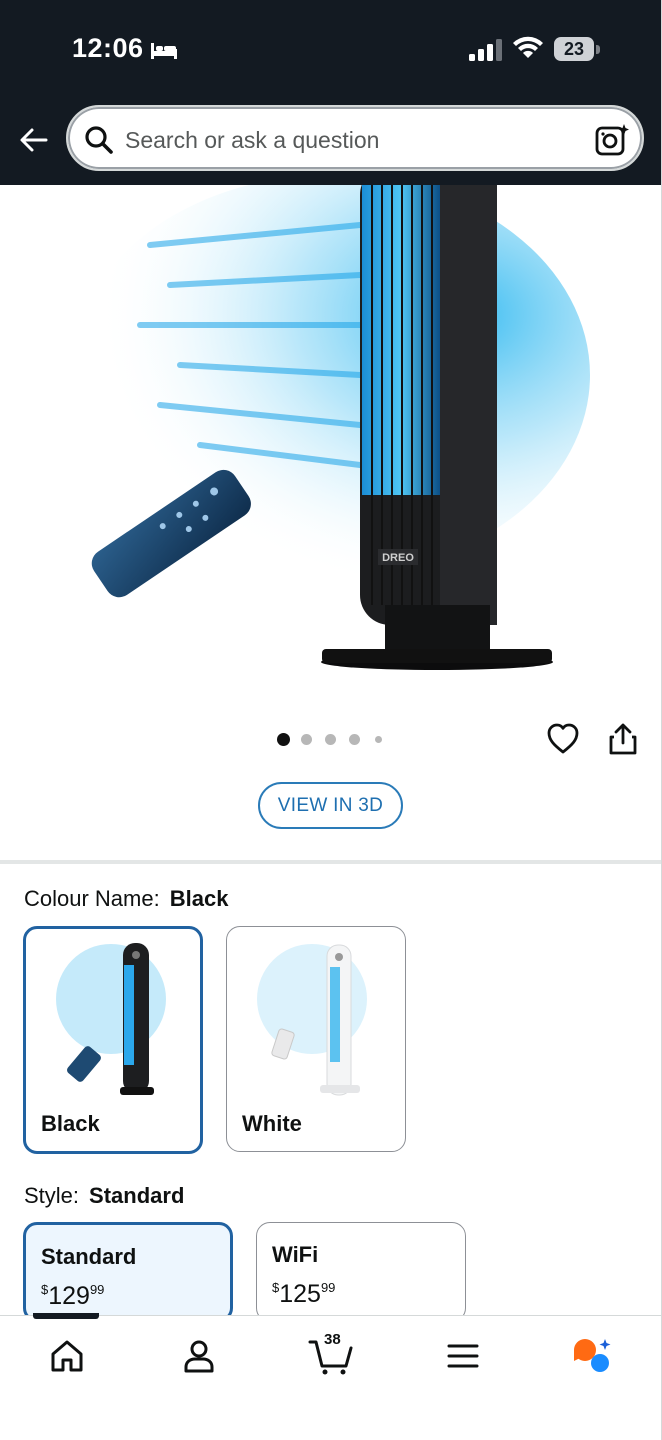 This screenshot has width=662, height=1440. I want to click on style-option-price: $12599, so click(304, 1294).